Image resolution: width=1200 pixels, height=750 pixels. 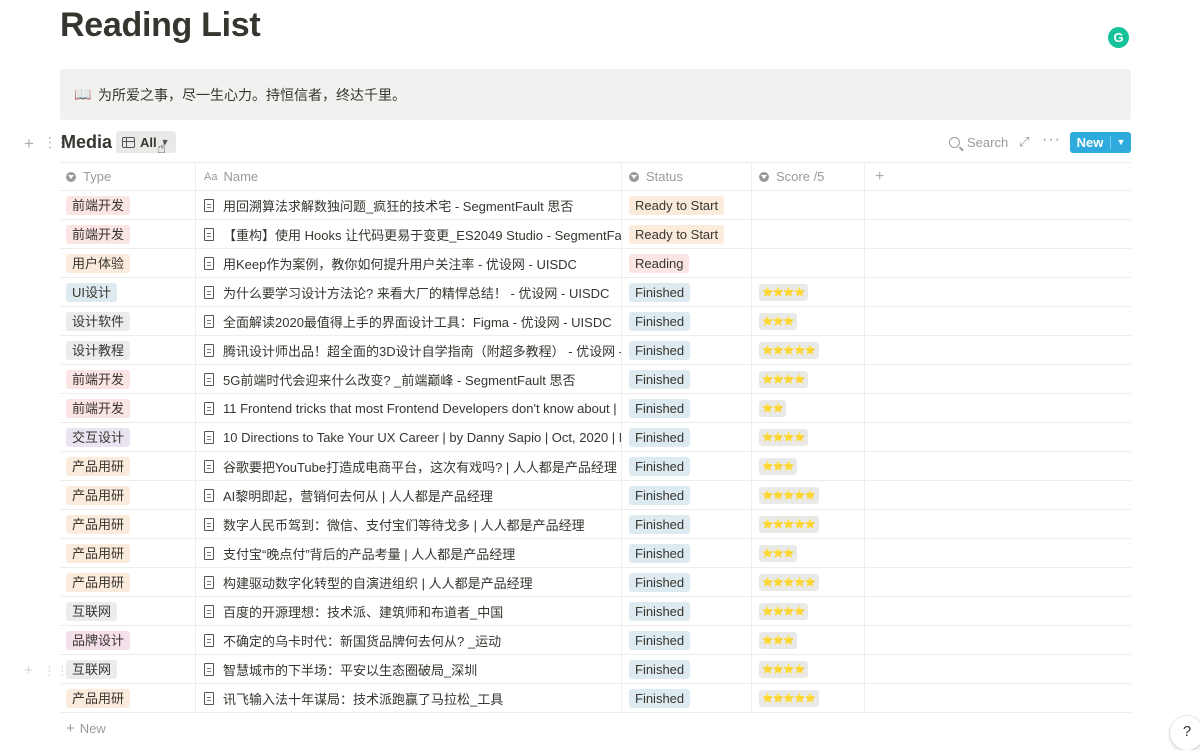 I want to click on name-cell: 数字人民币驾到：微信、支付宝们等待戈多 | 人人都是产品经理, so click(x=409, y=524).